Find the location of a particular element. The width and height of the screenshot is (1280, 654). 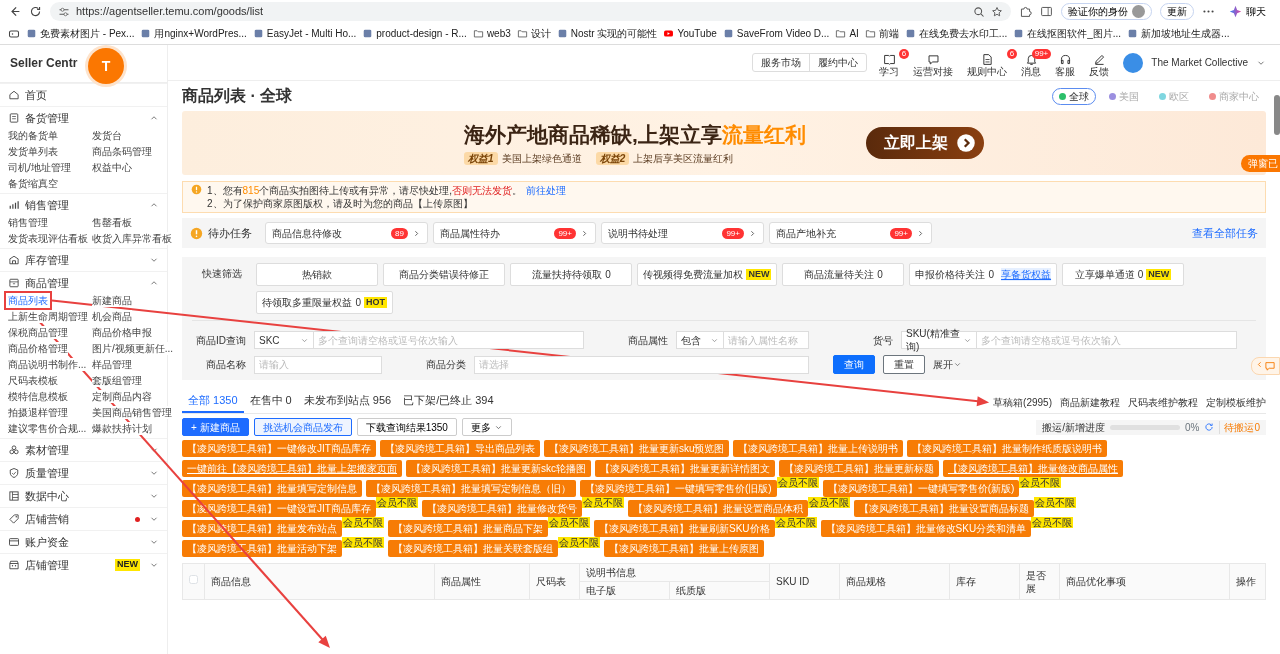

address-bar: https://agentseller.temu.com/goods/list is located at coordinates (530, 11).